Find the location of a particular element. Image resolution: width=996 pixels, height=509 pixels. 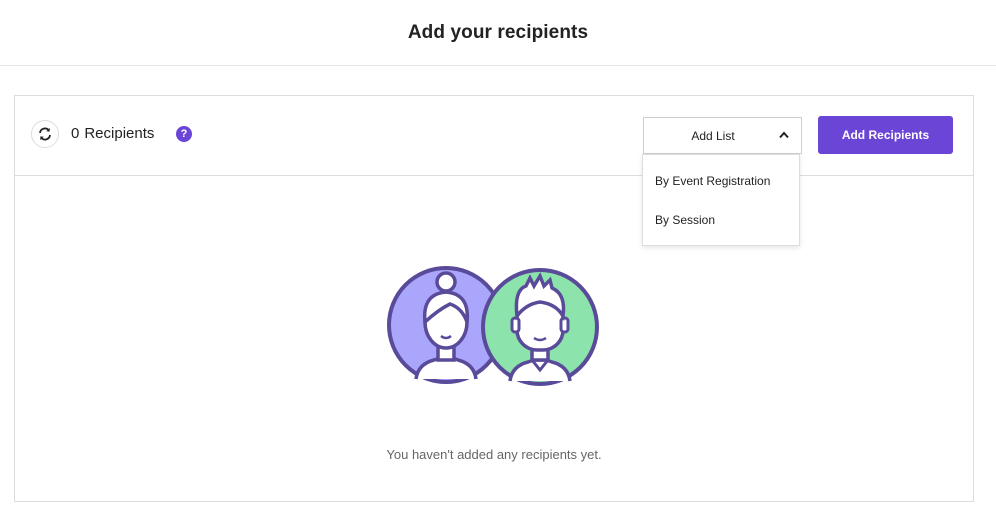

avatar-man-icon is located at coordinates (540, 327).